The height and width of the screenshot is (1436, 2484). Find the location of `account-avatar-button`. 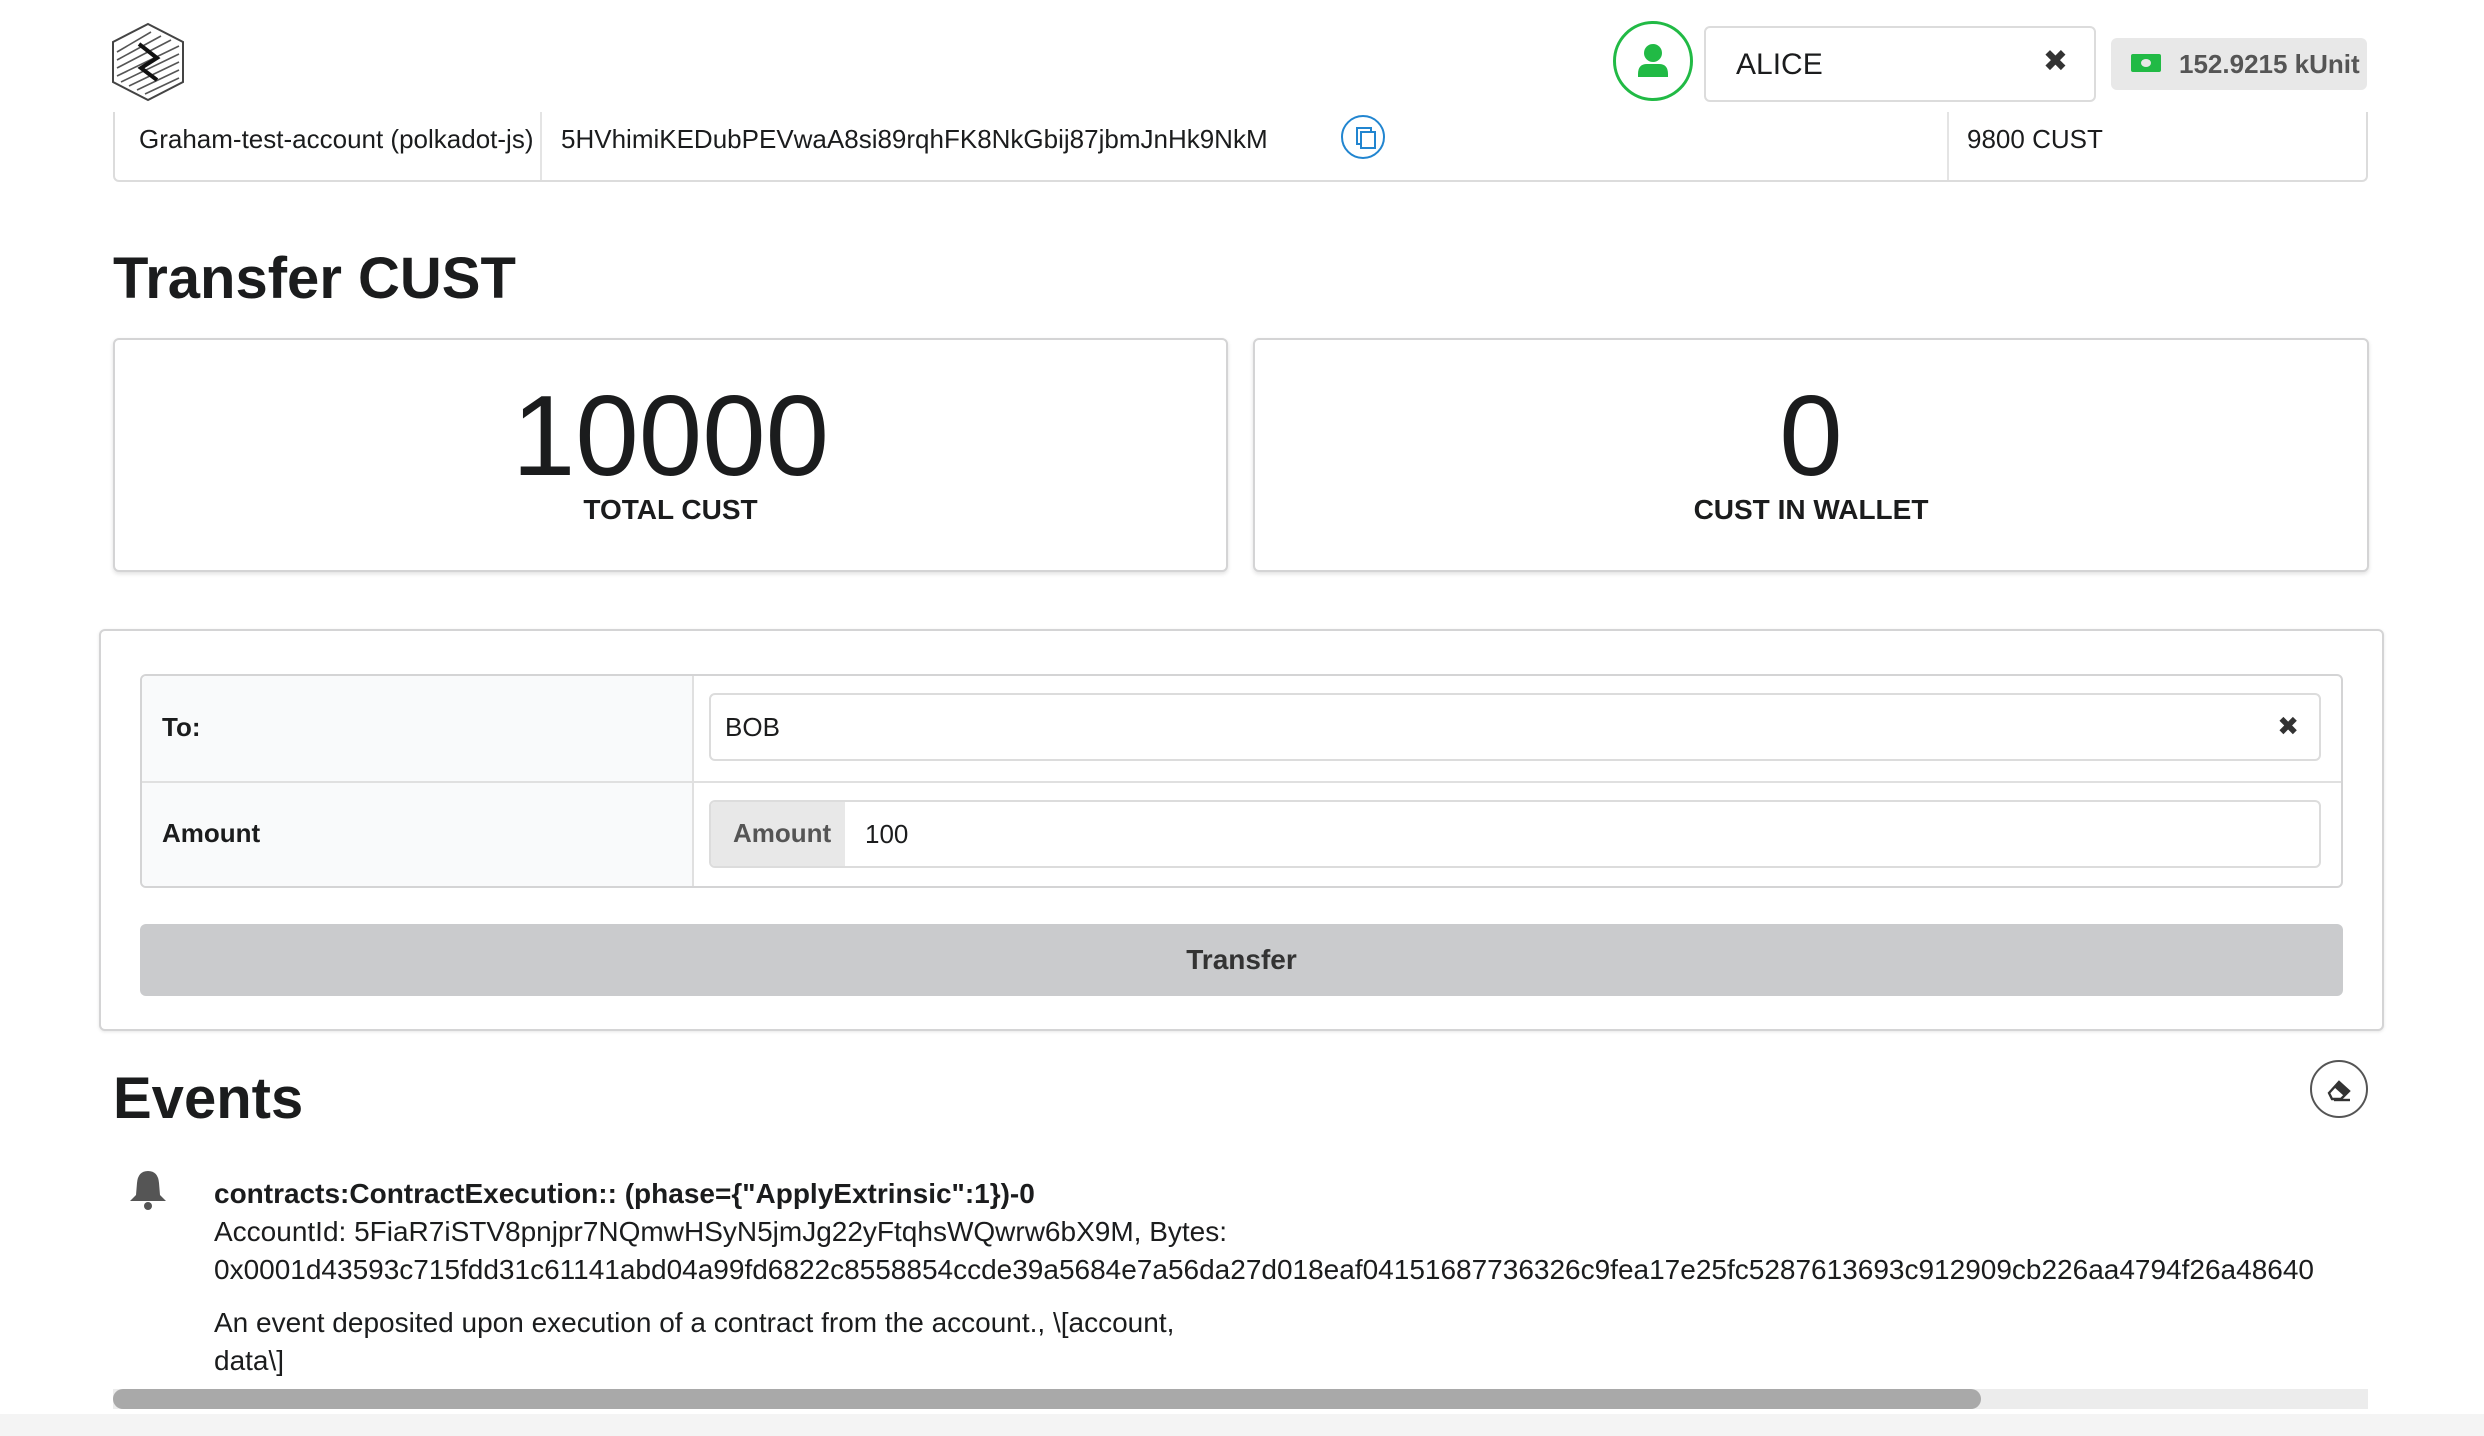

account-avatar-button is located at coordinates (1653, 61).